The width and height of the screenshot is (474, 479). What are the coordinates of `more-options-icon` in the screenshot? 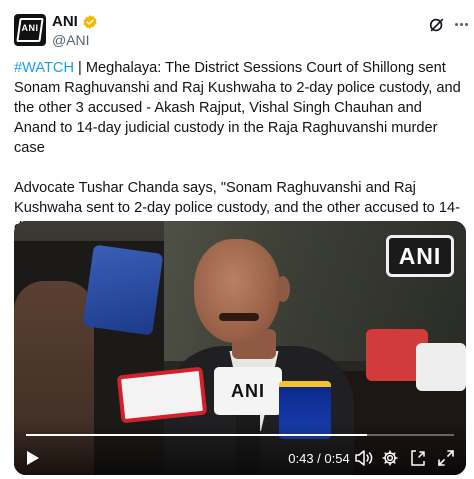 It's located at (461, 24).